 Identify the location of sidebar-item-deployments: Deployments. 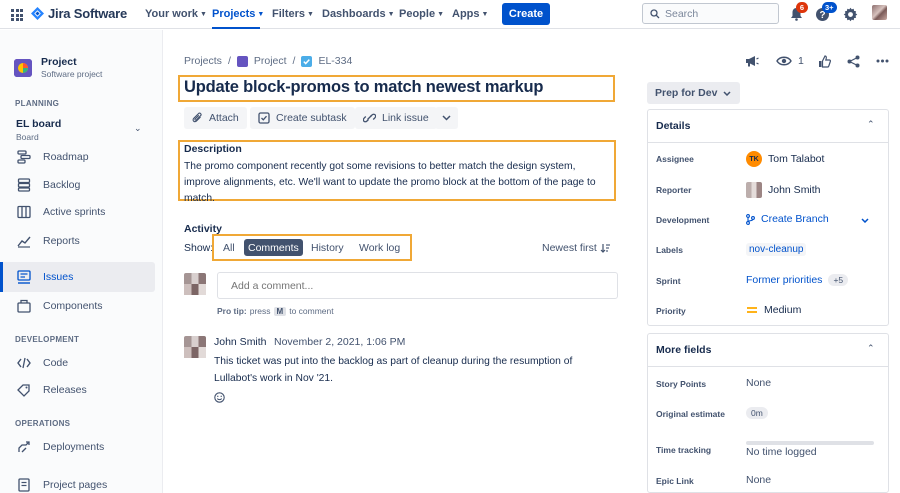
(86, 447).